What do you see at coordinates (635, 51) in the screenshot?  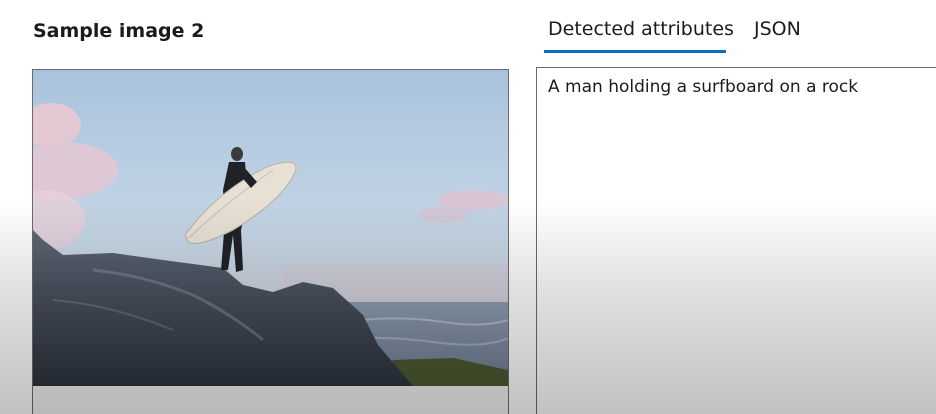 I see `active-tab-indicator` at bounding box center [635, 51].